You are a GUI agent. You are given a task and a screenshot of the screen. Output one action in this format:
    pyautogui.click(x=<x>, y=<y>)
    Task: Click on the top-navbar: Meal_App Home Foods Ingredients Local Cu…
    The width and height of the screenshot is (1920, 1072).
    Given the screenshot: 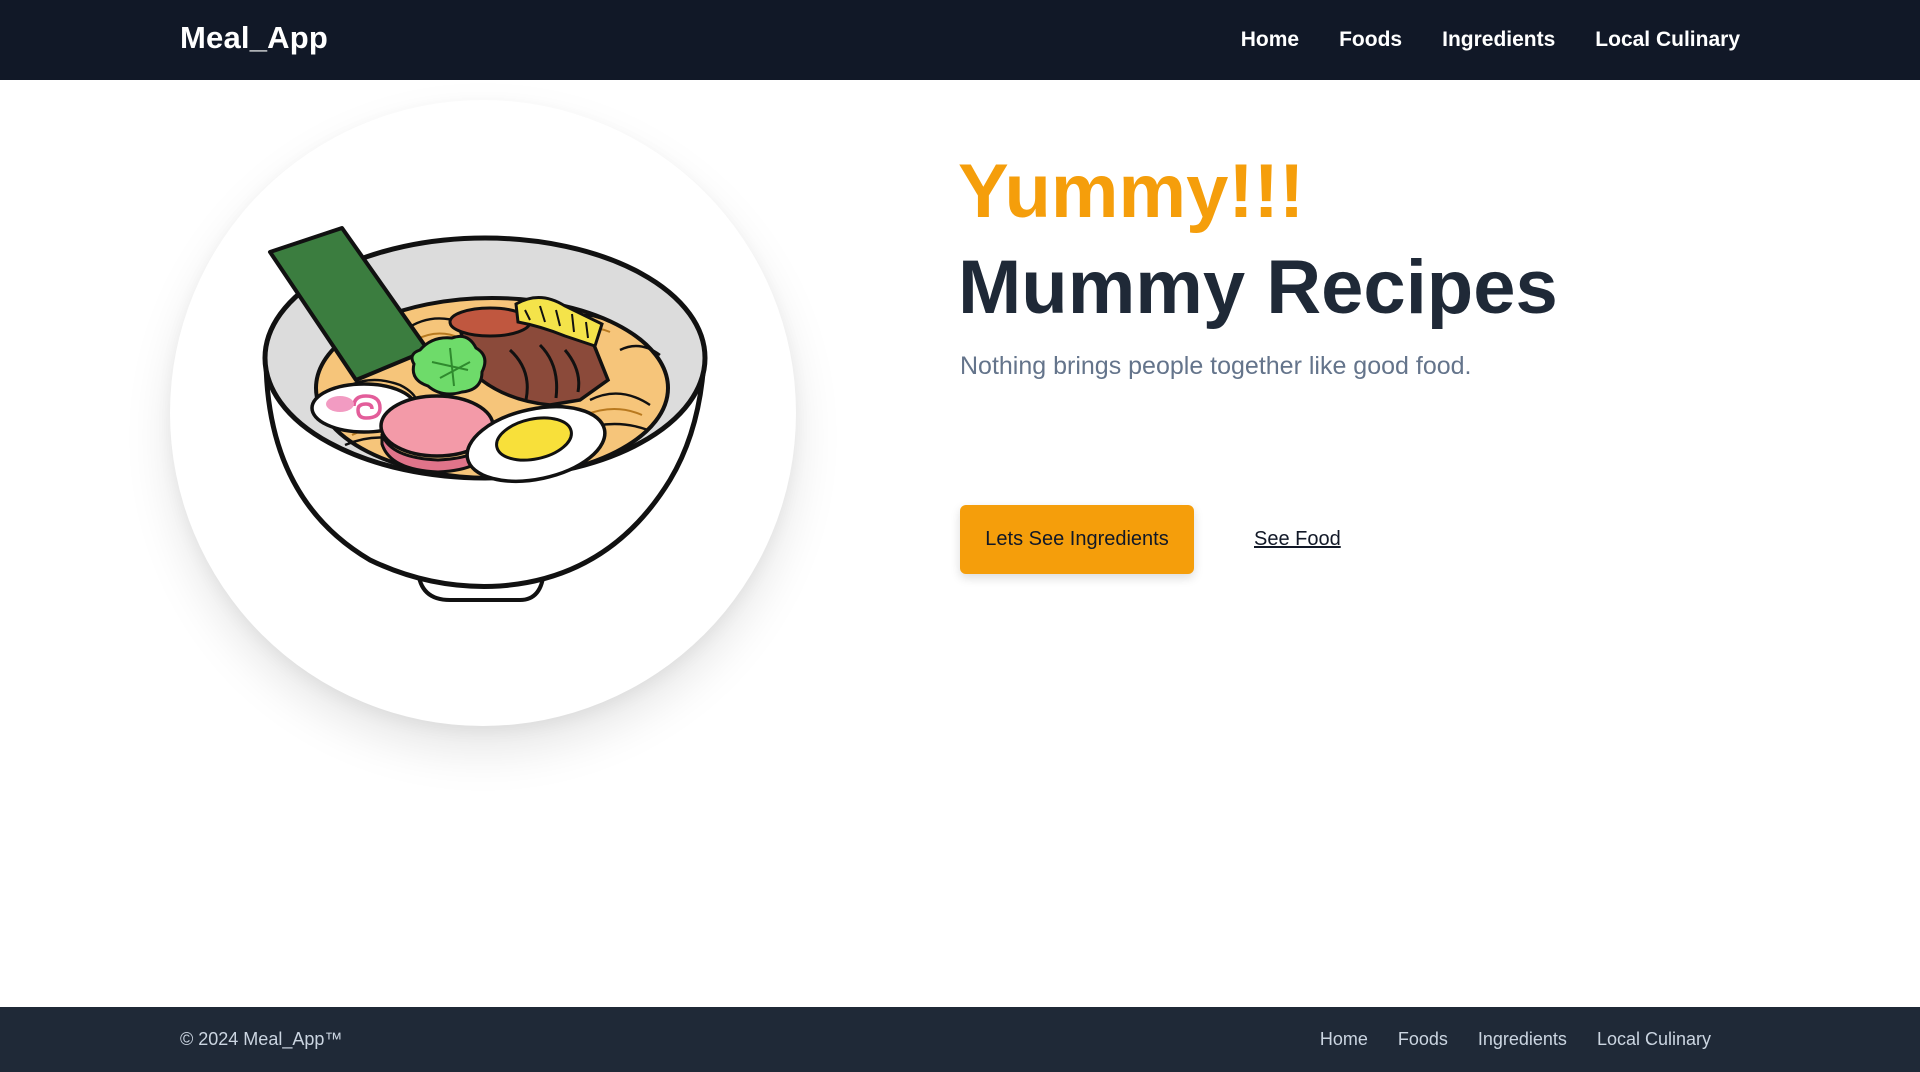 What is the action you would take?
    pyautogui.click(x=960, y=40)
    